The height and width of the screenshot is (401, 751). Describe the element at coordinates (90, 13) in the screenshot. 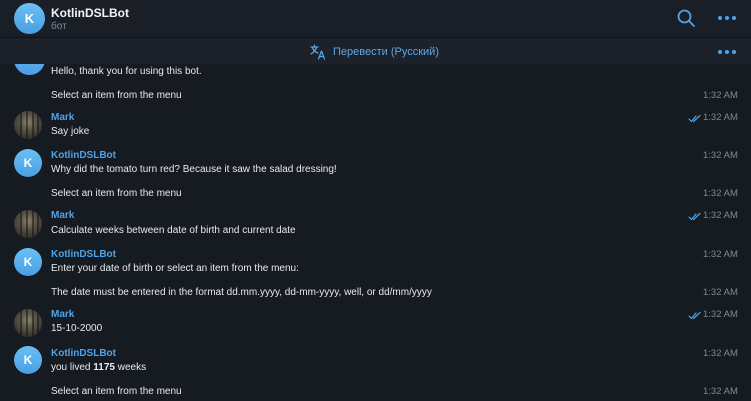

I see `chat-title: KotlinDSLBot` at that location.